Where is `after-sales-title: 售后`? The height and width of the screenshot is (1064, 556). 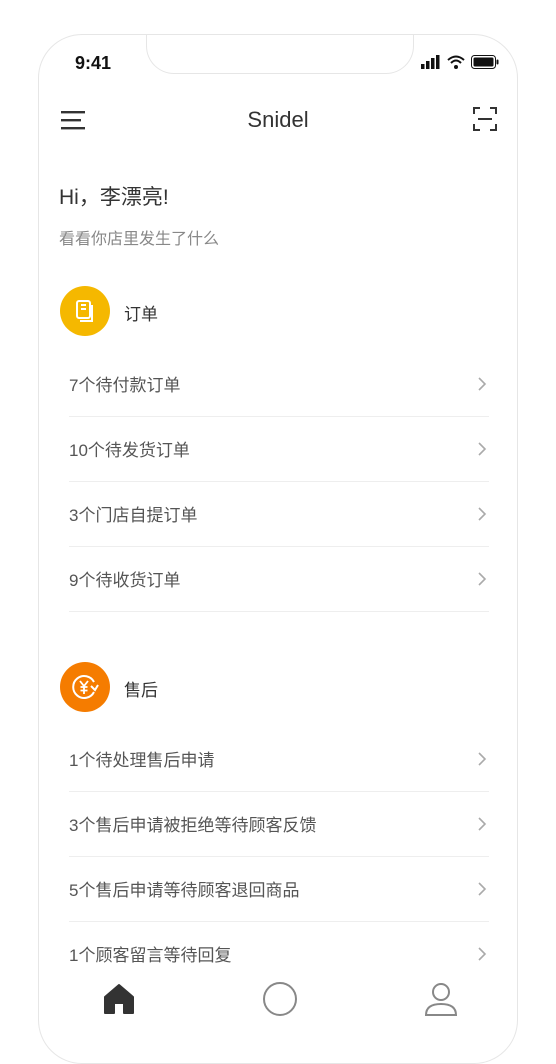
after-sales-title: 售后 is located at coordinates (141, 690).